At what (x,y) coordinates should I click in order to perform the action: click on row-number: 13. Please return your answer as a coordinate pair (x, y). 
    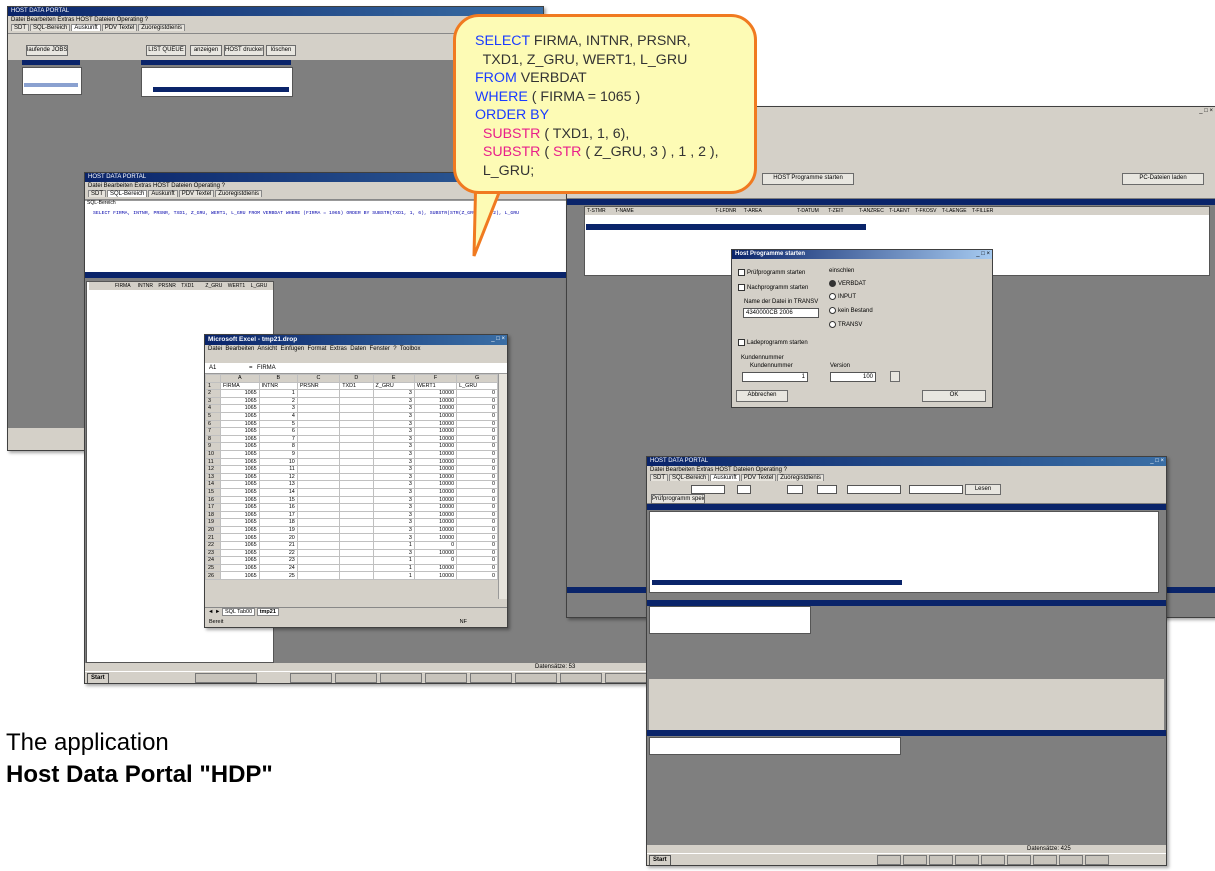
    Looking at the image, I should click on (213, 477).